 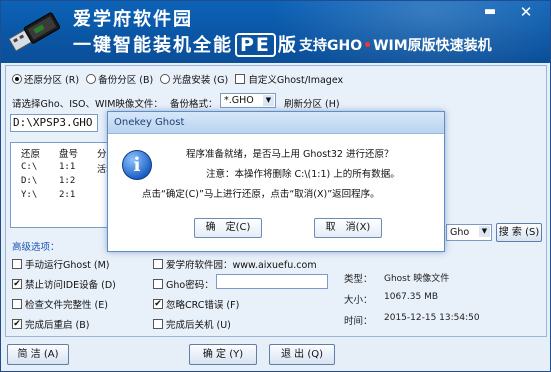 What do you see at coordinates (469, 232) in the screenshot?
I see `file-type-select: Gho ▼` at bounding box center [469, 232].